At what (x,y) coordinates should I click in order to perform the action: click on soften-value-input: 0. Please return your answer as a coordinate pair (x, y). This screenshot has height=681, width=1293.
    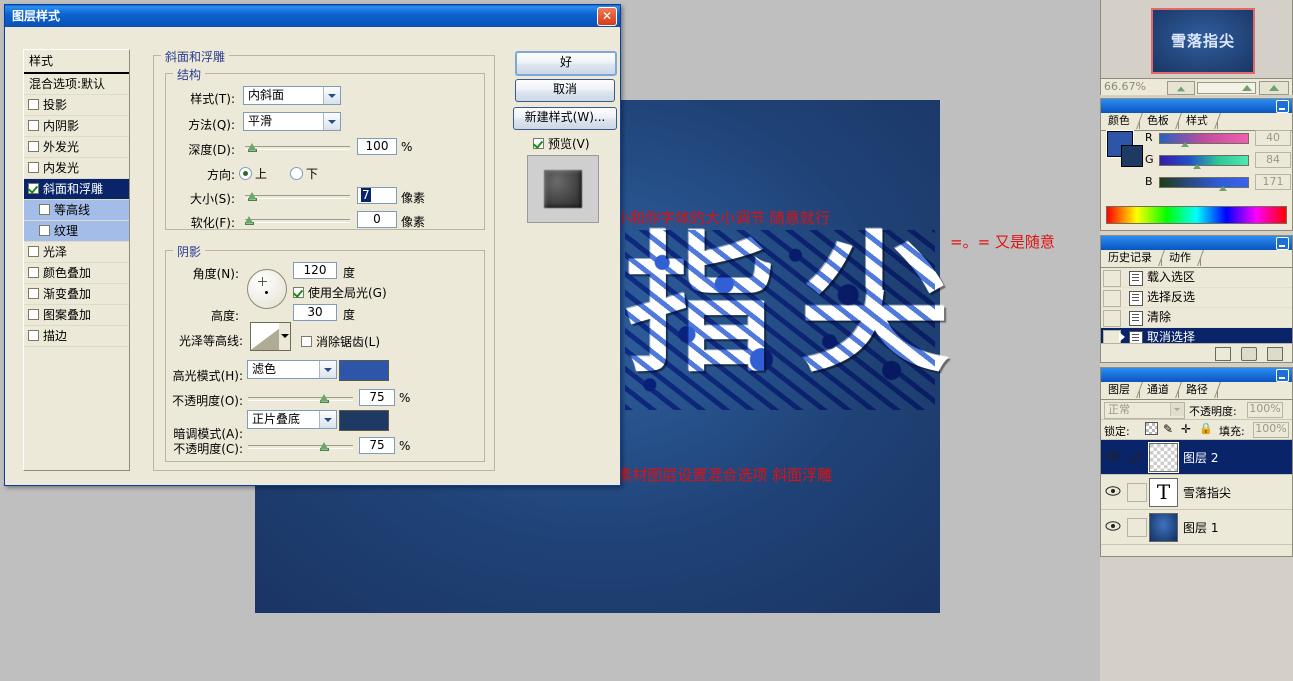
    Looking at the image, I should click on (377, 219).